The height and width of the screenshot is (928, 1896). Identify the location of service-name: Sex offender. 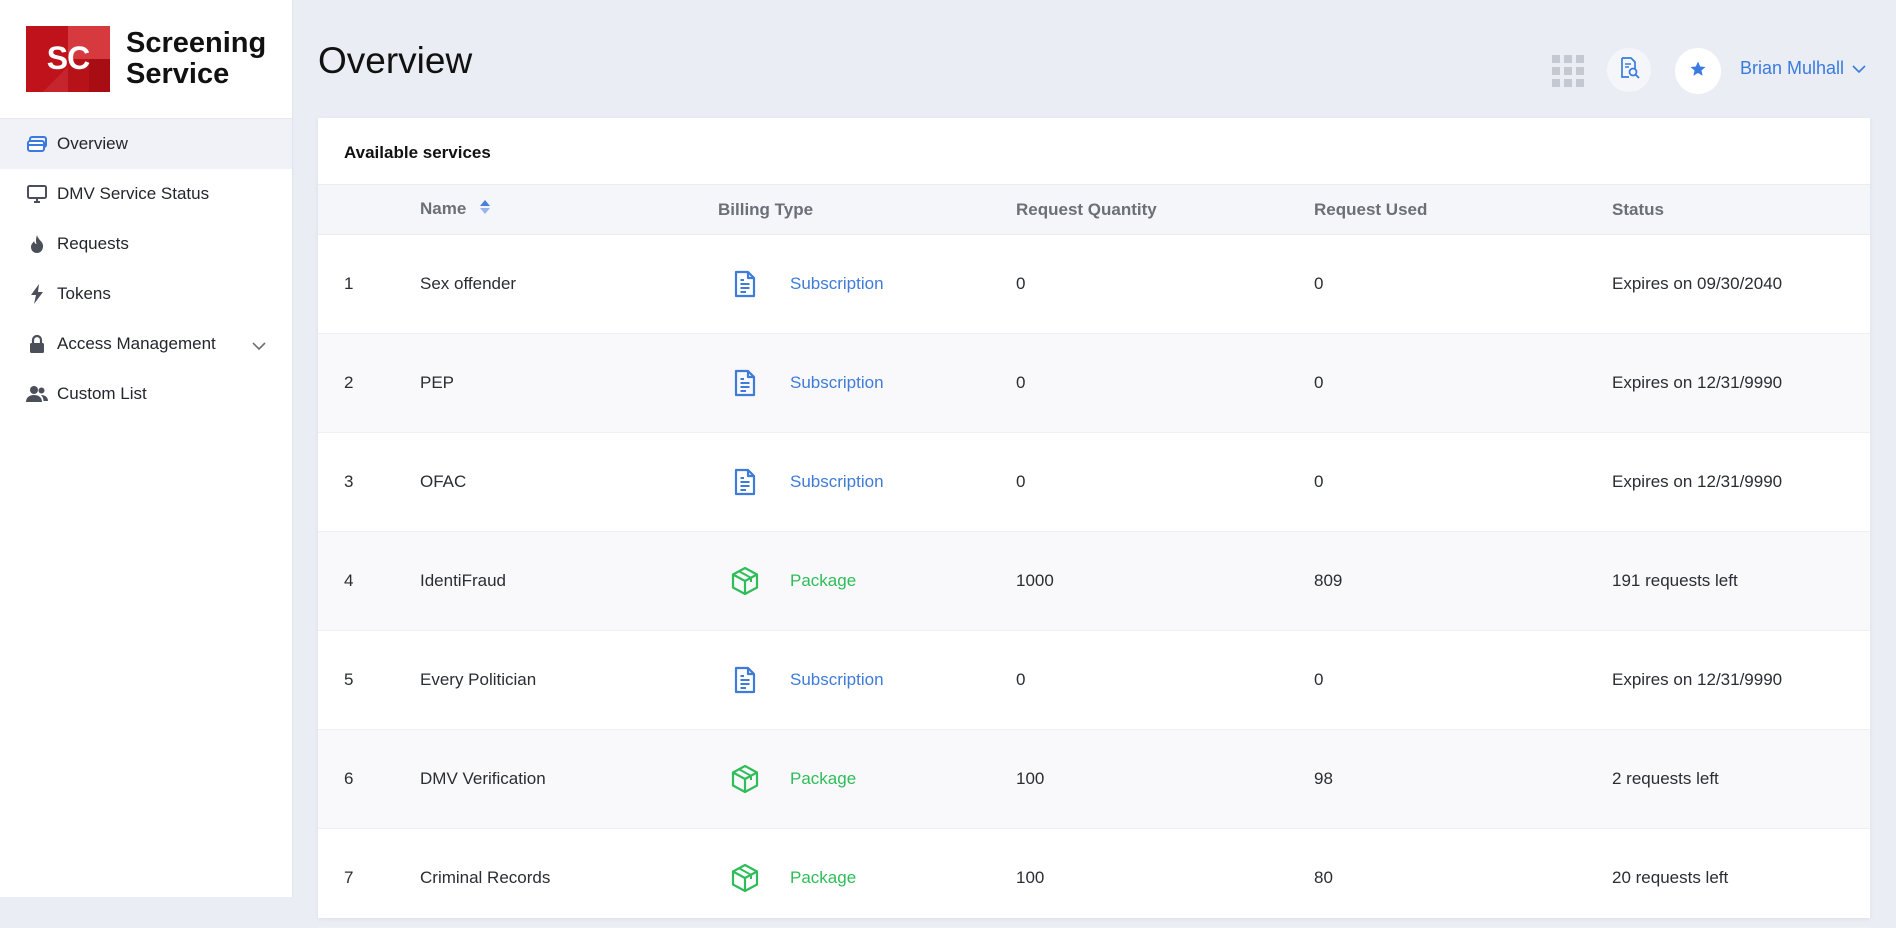
(468, 283).